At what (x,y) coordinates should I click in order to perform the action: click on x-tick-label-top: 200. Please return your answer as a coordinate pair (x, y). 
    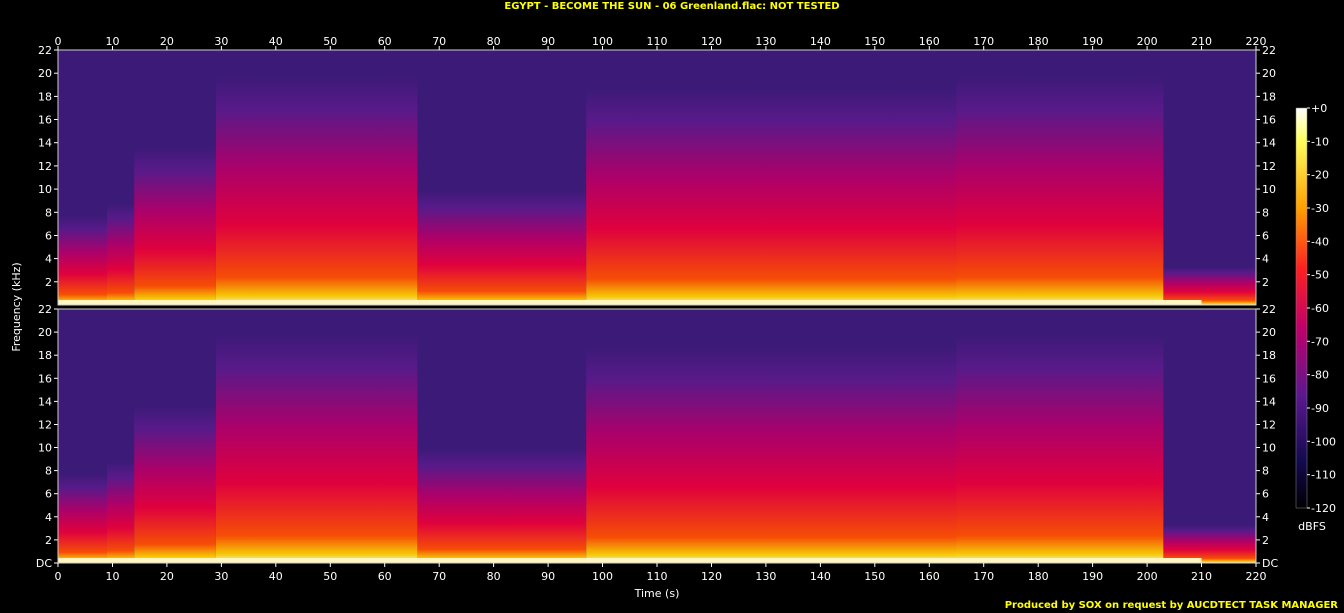
    Looking at the image, I should click on (1147, 41).